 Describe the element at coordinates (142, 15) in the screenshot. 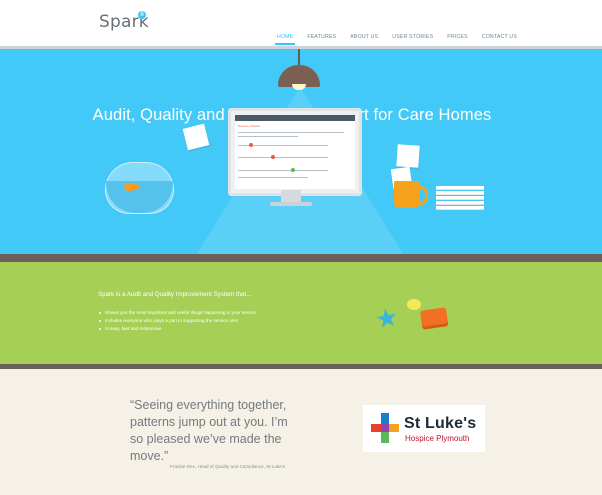

I see `logo-badge: 8` at that location.